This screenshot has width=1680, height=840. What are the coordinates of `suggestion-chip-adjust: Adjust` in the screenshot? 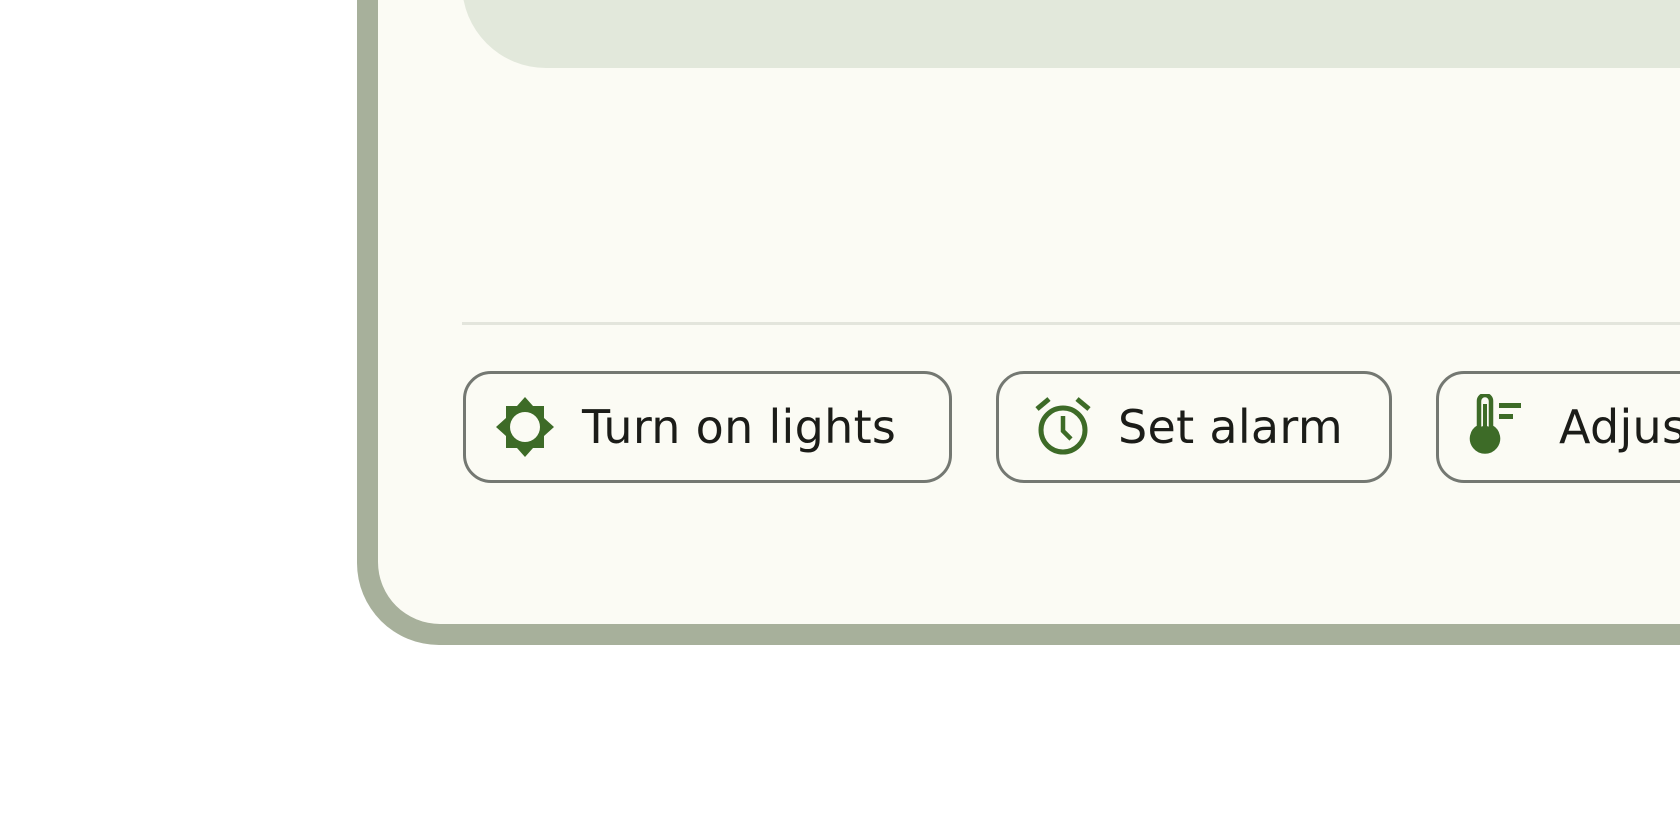 It's located at (1558, 427).